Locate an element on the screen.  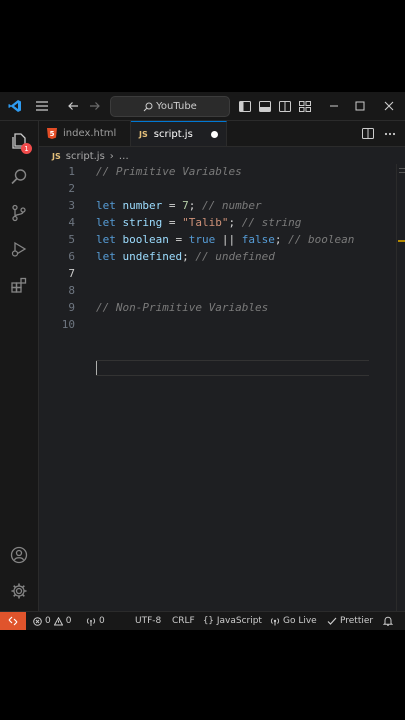
activity-bar: 1 is located at coordinates (19, 366).